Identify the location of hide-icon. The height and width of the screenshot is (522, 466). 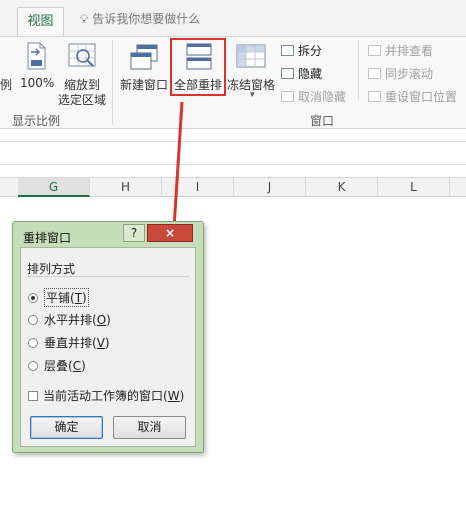
(287, 73).